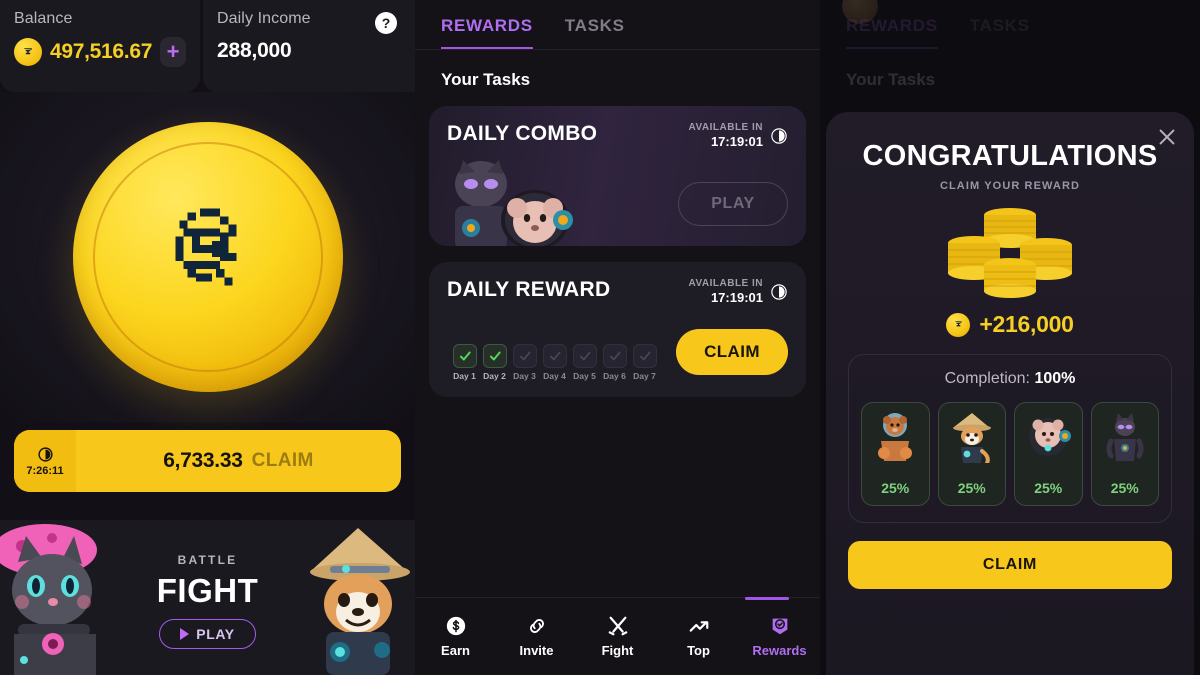 Image resolution: width=1200 pixels, height=675 pixels. Describe the element at coordinates (487, 32) in the screenshot. I see `tab-rewards: REWARDS` at that location.